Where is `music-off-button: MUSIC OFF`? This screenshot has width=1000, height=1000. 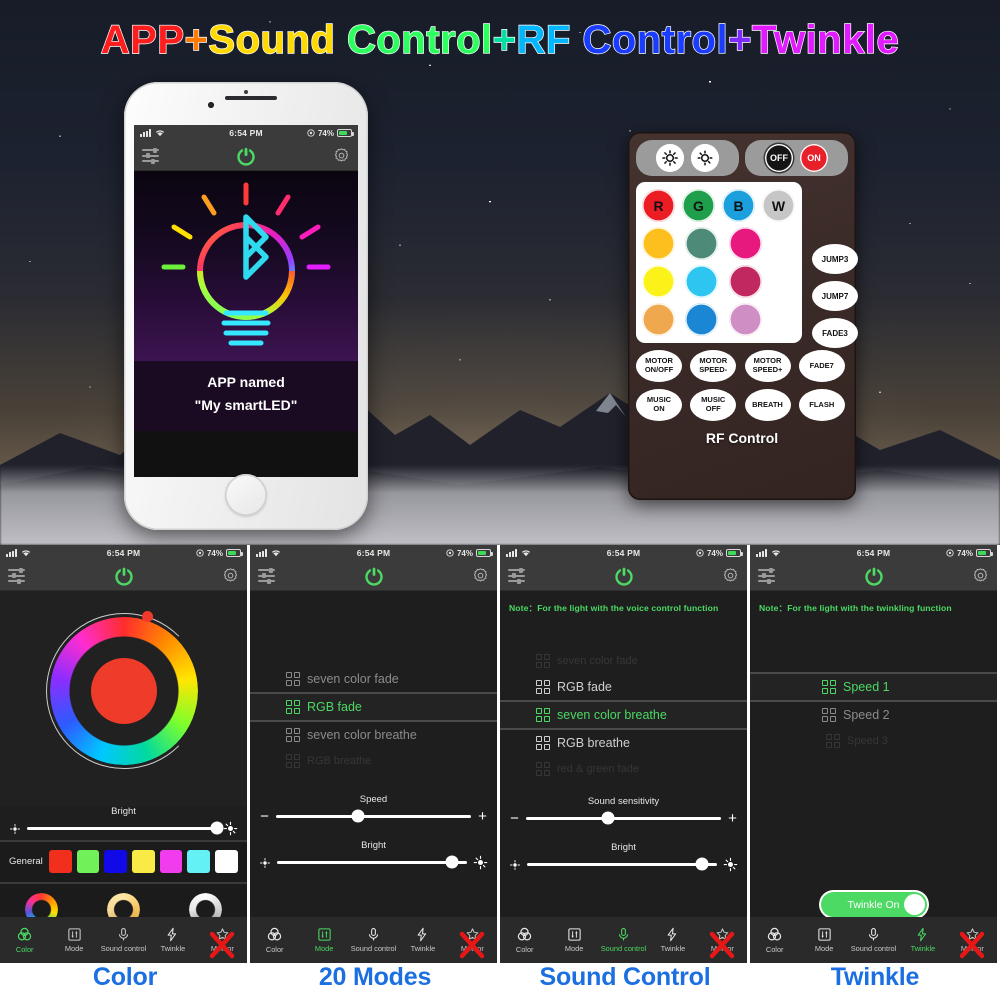 music-off-button: MUSIC OFF is located at coordinates (713, 405).